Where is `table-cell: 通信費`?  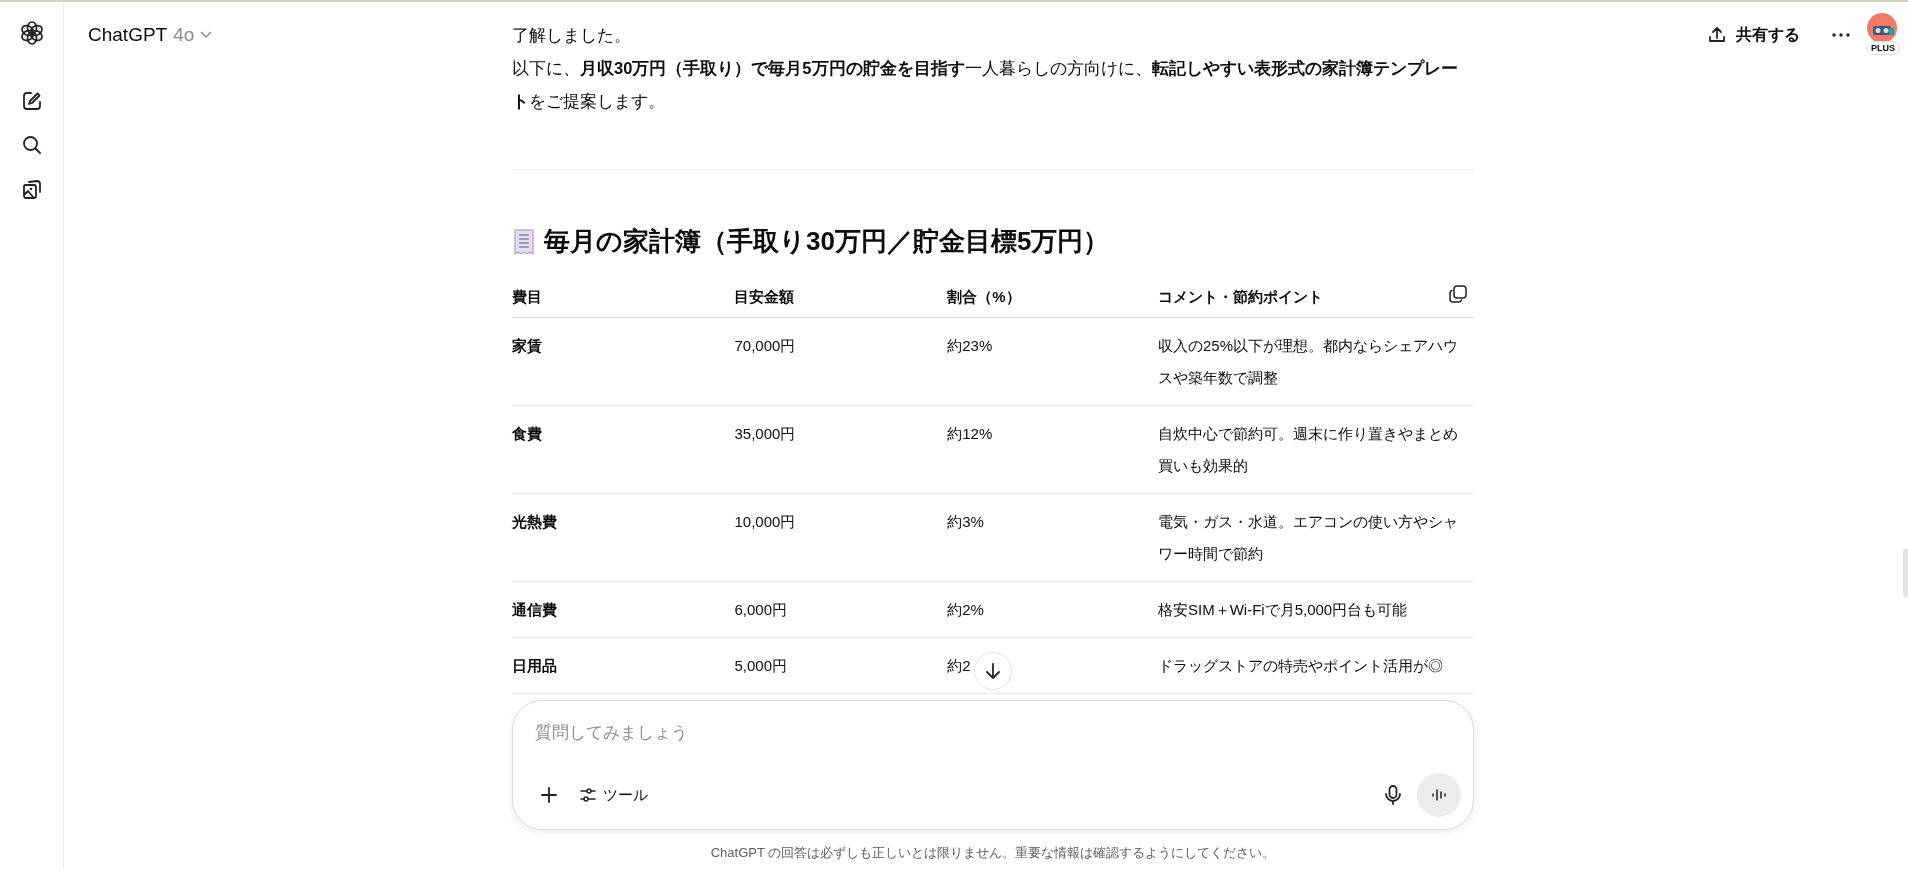 table-cell: 通信費 is located at coordinates (534, 609).